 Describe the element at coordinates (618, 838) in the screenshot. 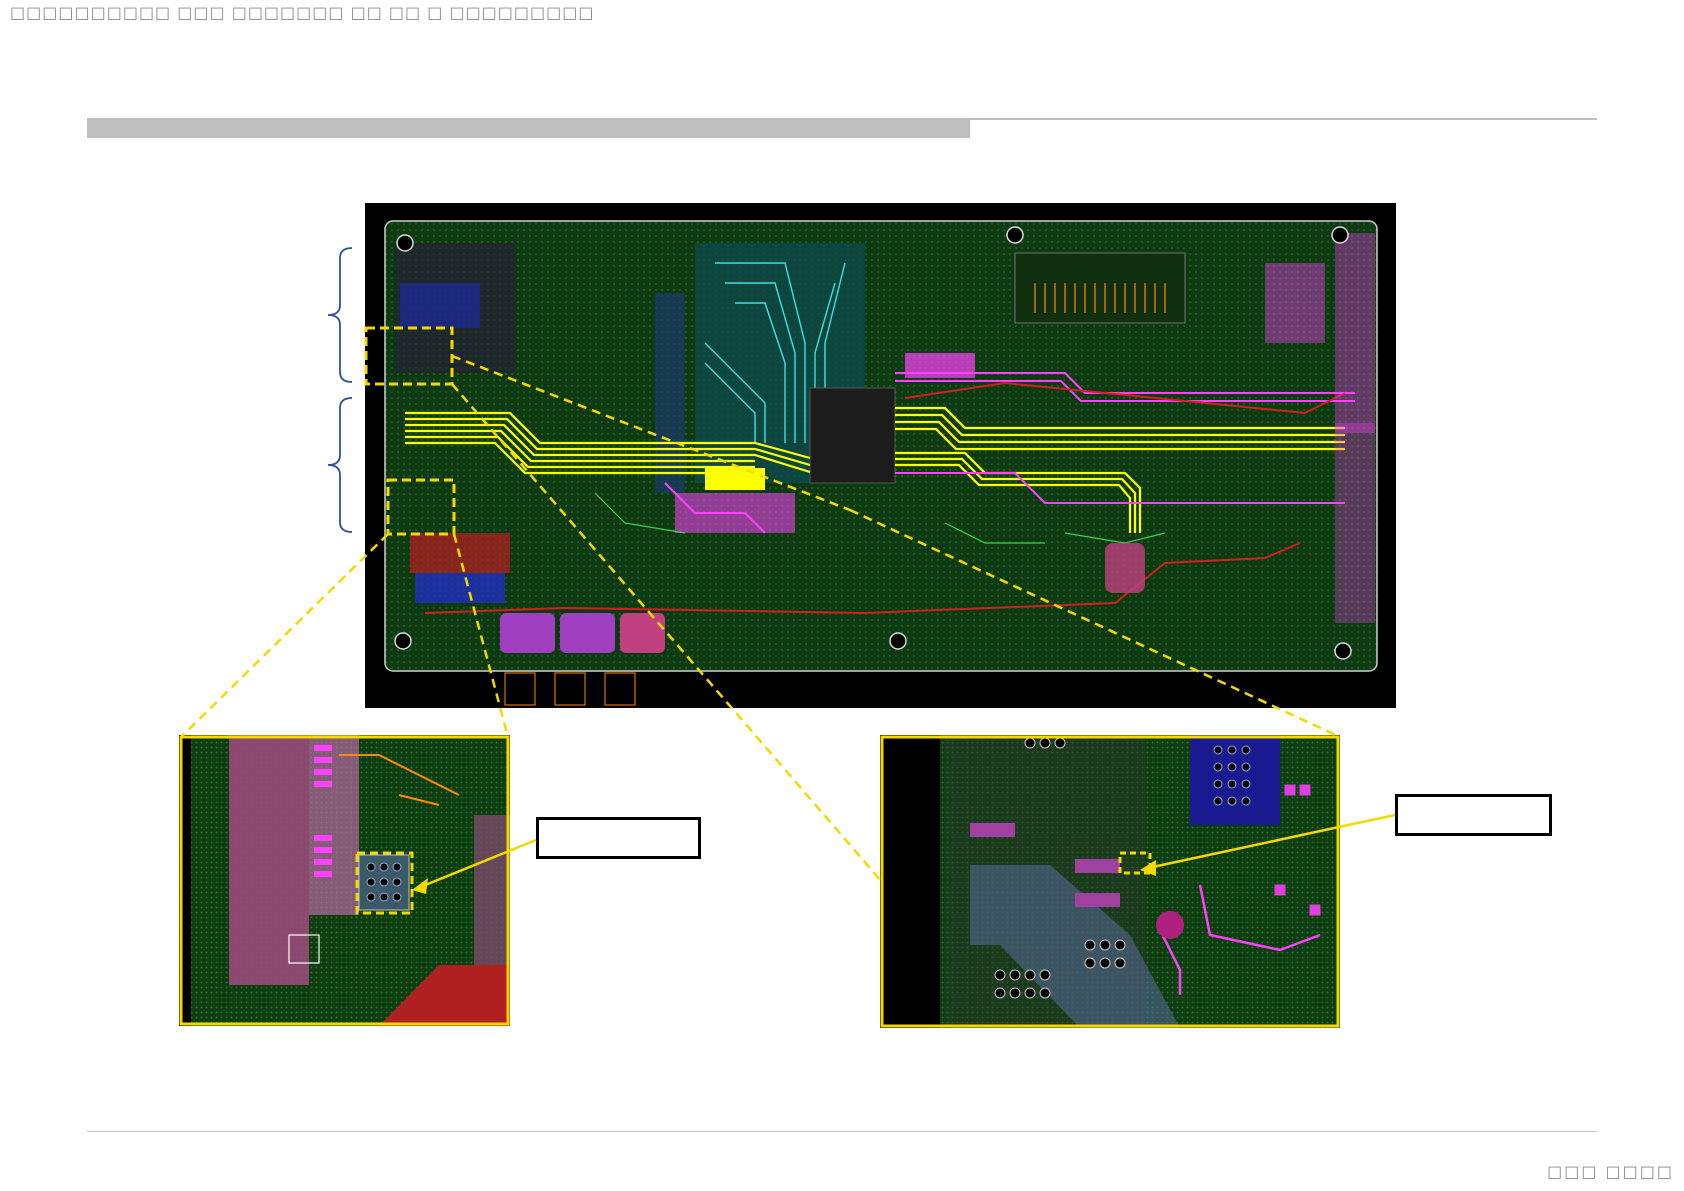

I see `callout-box-left` at that location.